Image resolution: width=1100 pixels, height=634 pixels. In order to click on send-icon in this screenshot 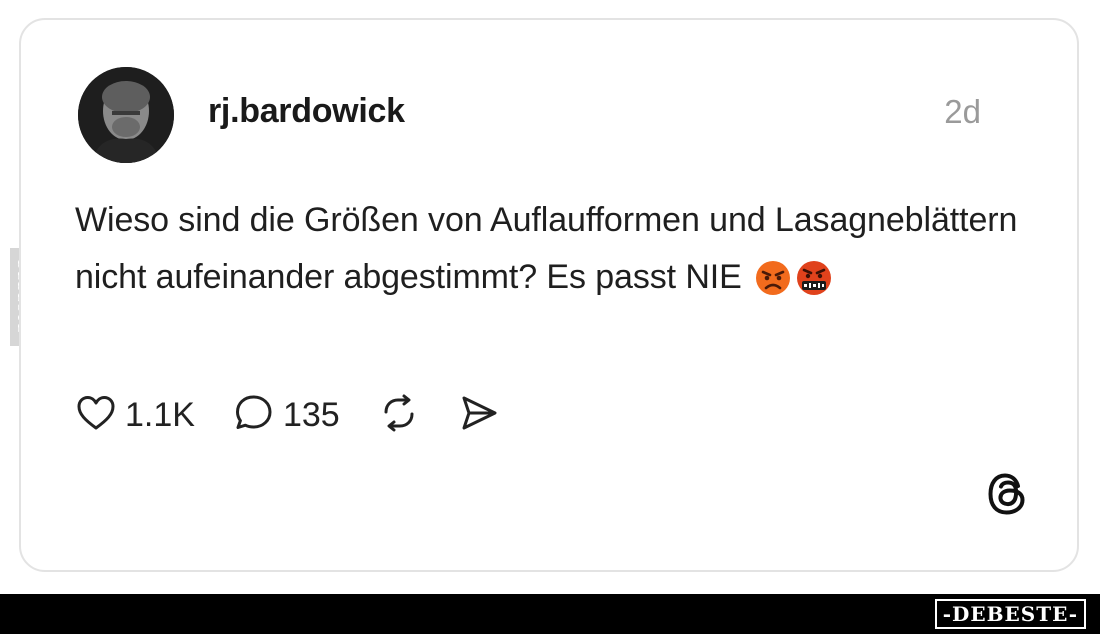, I will do `click(479, 415)`.